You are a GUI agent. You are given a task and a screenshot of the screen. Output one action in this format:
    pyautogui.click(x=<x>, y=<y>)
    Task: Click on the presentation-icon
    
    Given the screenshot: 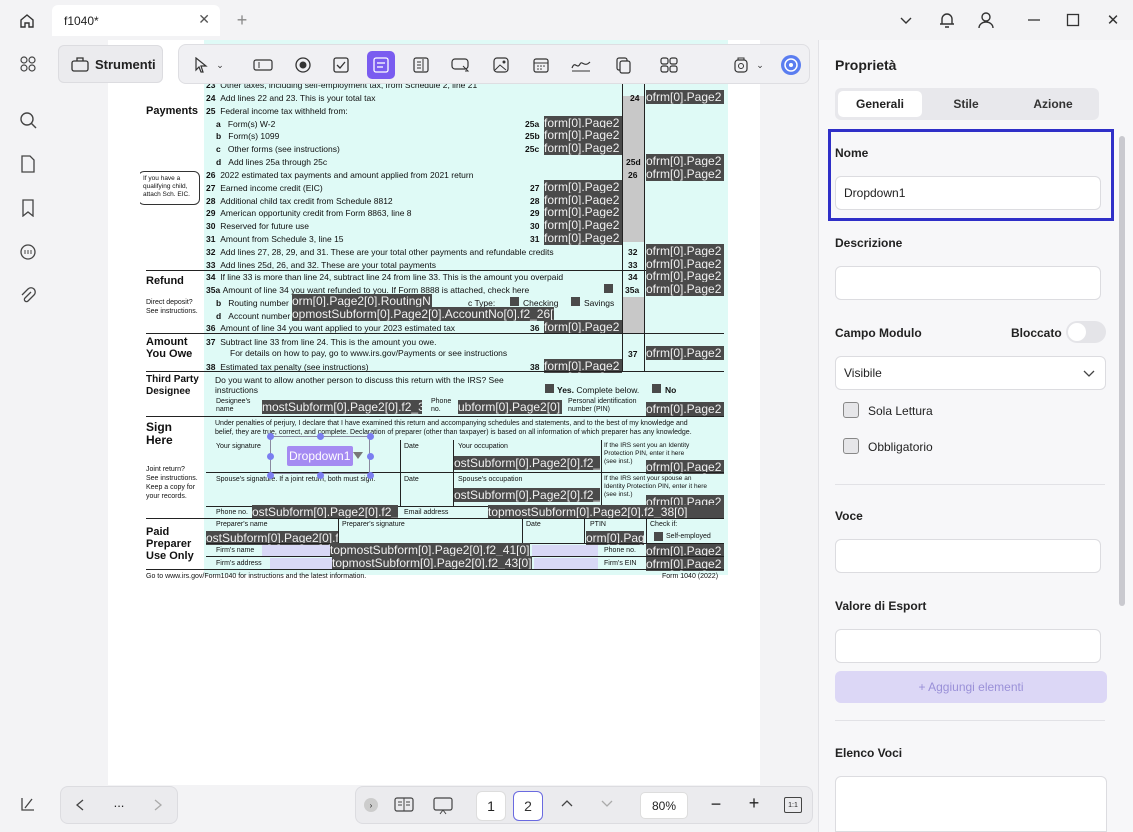 What is the action you would take?
    pyautogui.click(x=443, y=806)
    